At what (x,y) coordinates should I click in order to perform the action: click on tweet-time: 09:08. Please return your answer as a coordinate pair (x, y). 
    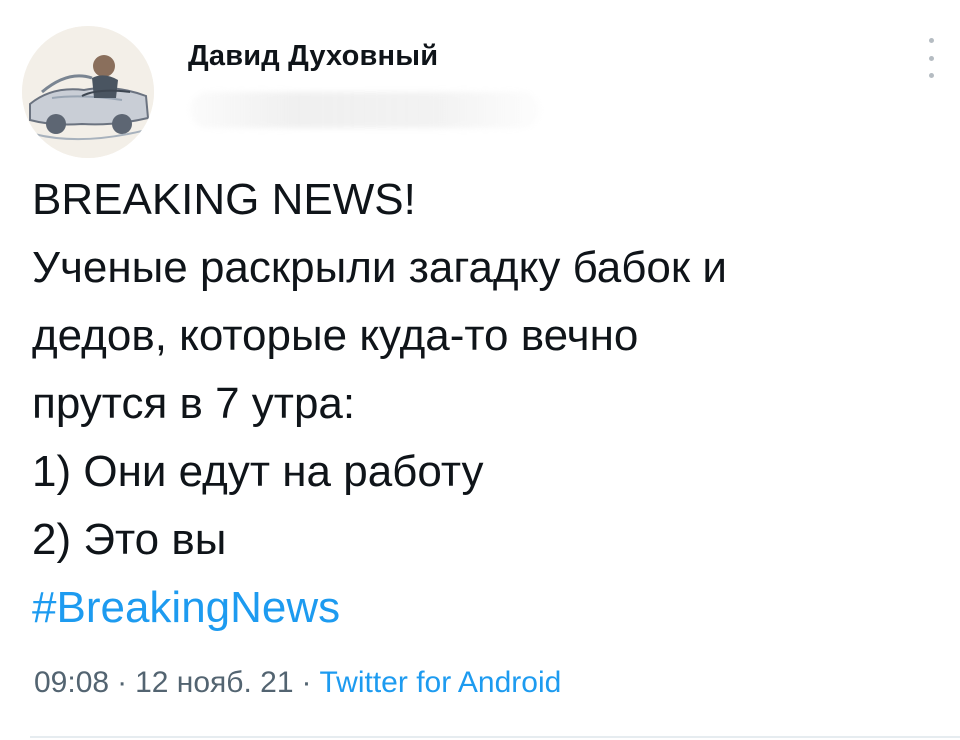
    Looking at the image, I should click on (72, 682).